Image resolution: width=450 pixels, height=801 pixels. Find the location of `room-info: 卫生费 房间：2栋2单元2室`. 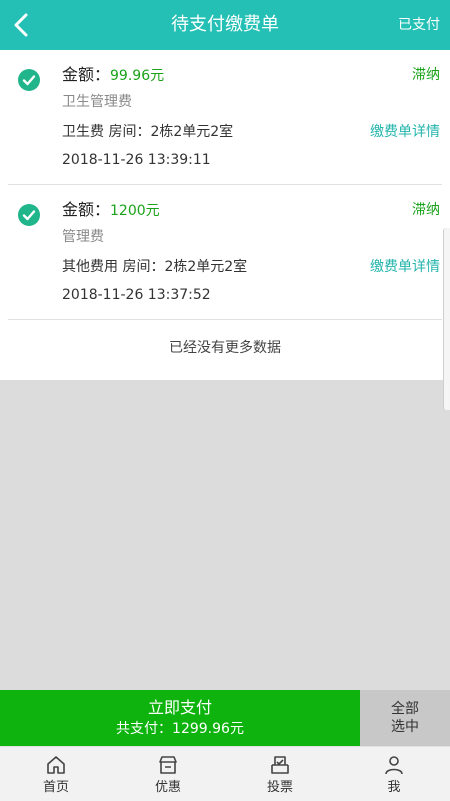

room-info: 卫生费 房间：2栋2单元2室 is located at coordinates (148, 132).